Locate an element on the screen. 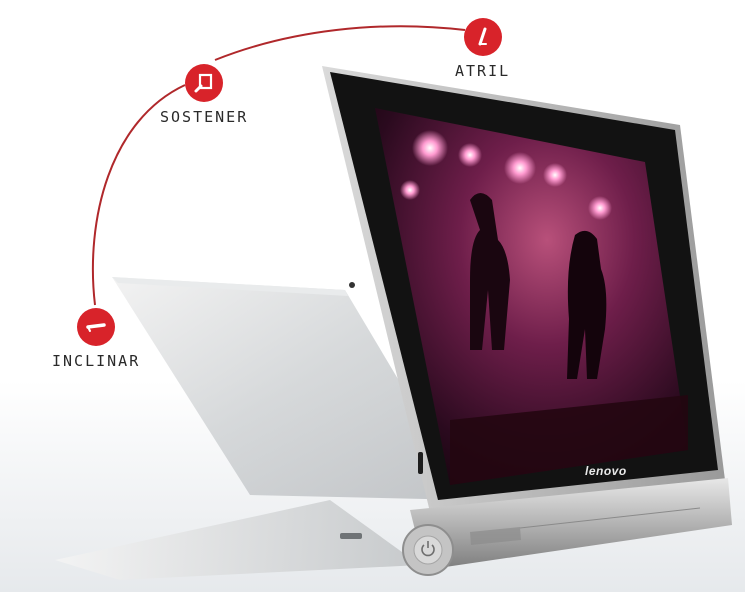  hold-mode-icon is located at coordinates (204, 83).